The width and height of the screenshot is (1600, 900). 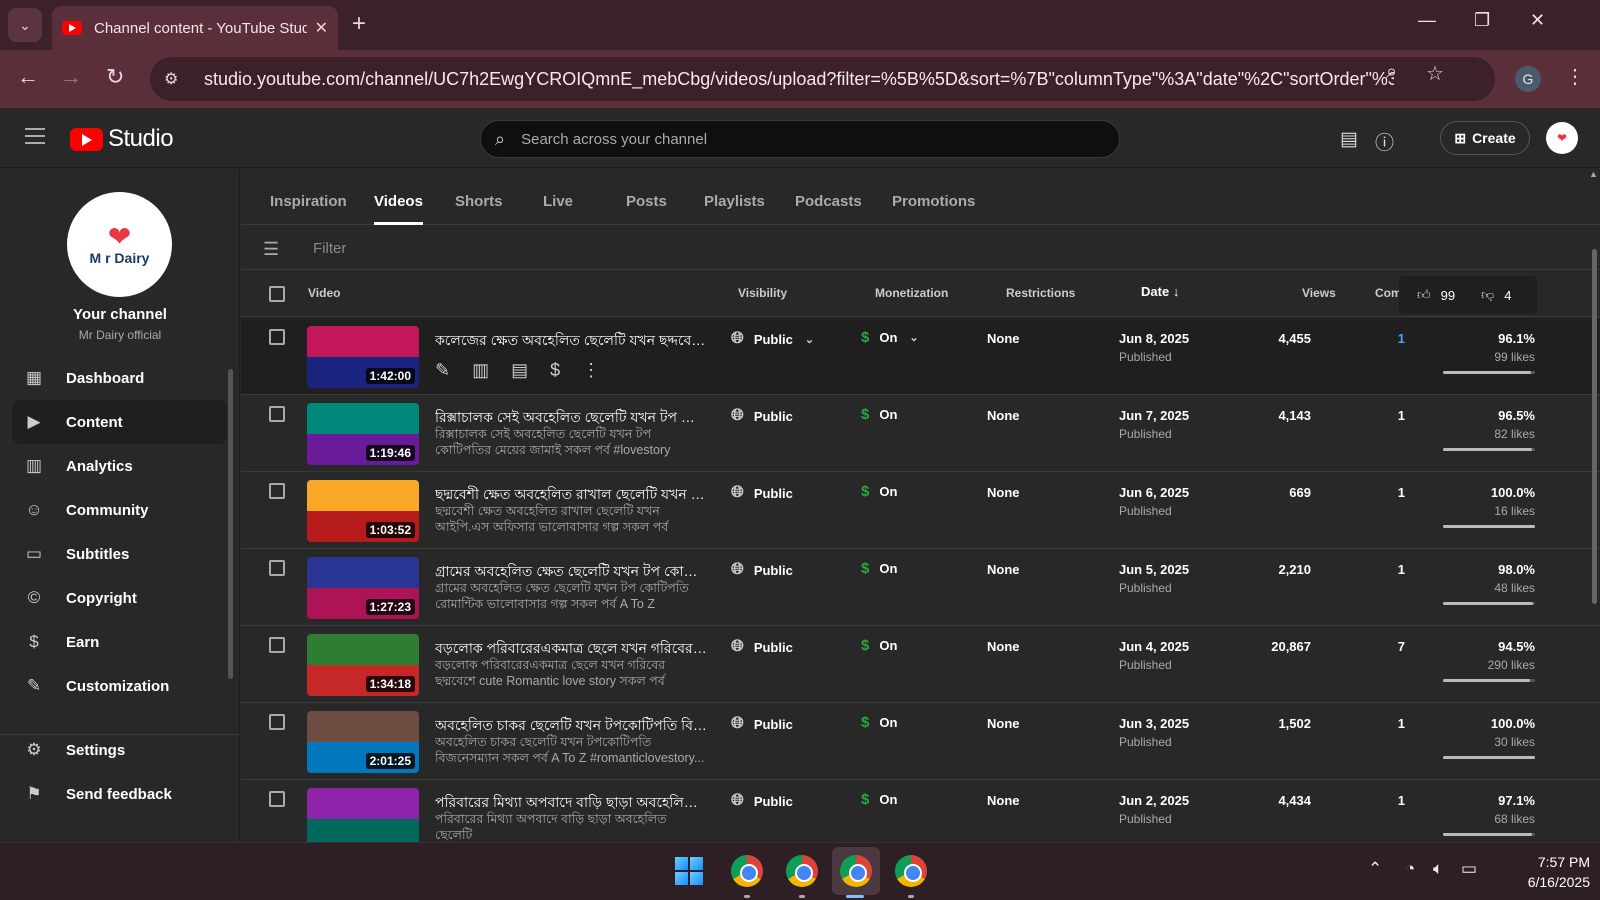 What do you see at coordinates (230, 524) in the screenshot?
I see `sidebar-scrollbar` at bounding box center [230, 524].